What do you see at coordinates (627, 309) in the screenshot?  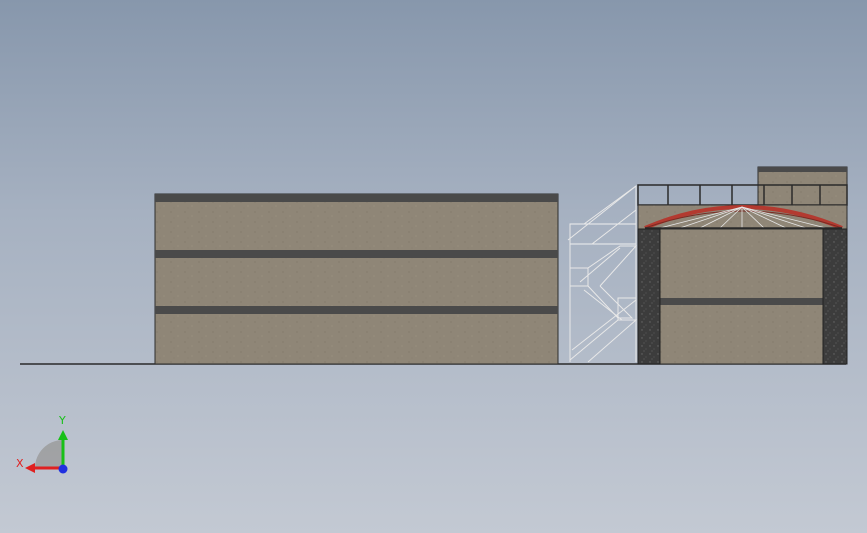 I see `stair-landing-low` at bounding box center [627, 309].